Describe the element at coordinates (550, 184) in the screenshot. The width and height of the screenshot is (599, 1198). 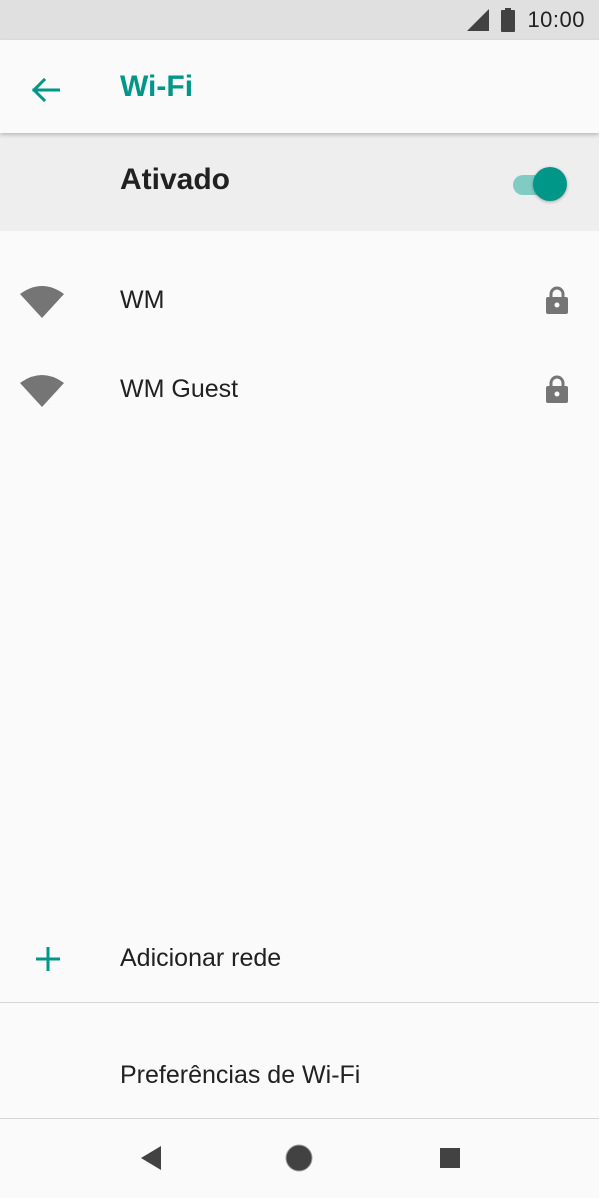
I see `toggle-thumb` at that location.